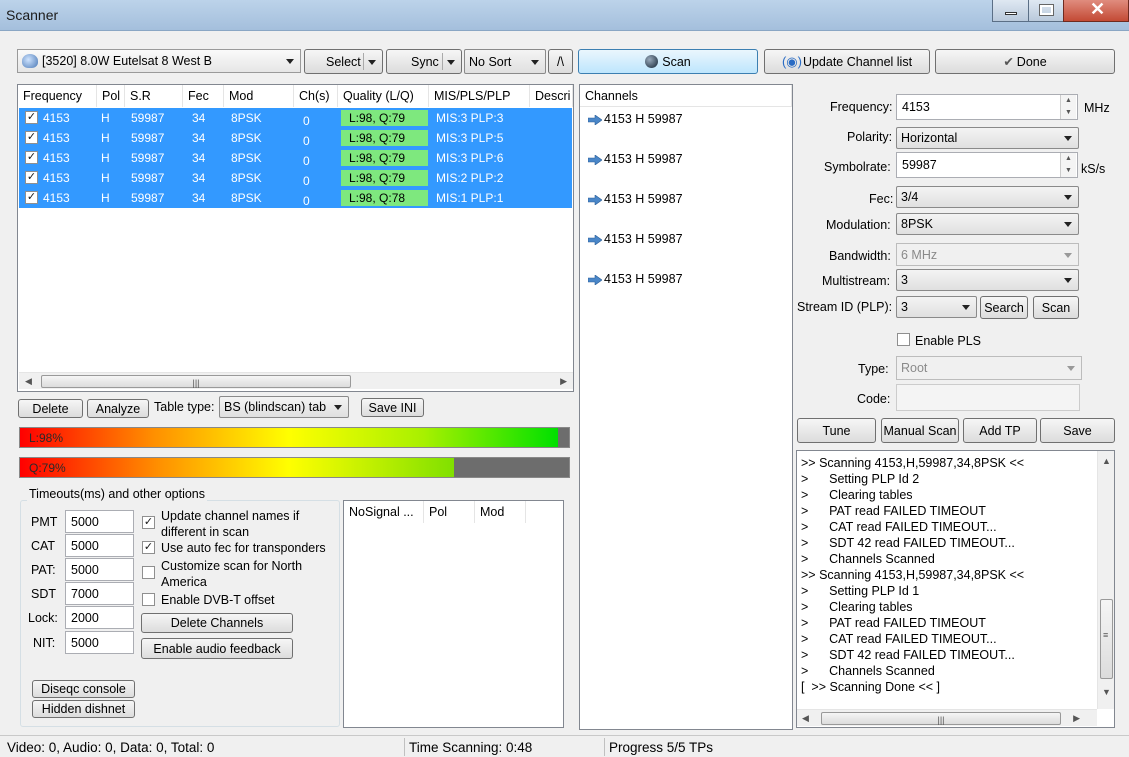 Image resolution: width=1129 pixels, height=757 pixels. I want to click on fec-select: 3/4, so click(987, 197).